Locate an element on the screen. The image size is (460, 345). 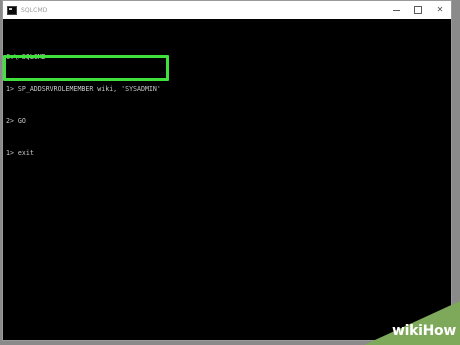
wikihow-watermark: wikiHow is located at coordinates (412, 323).